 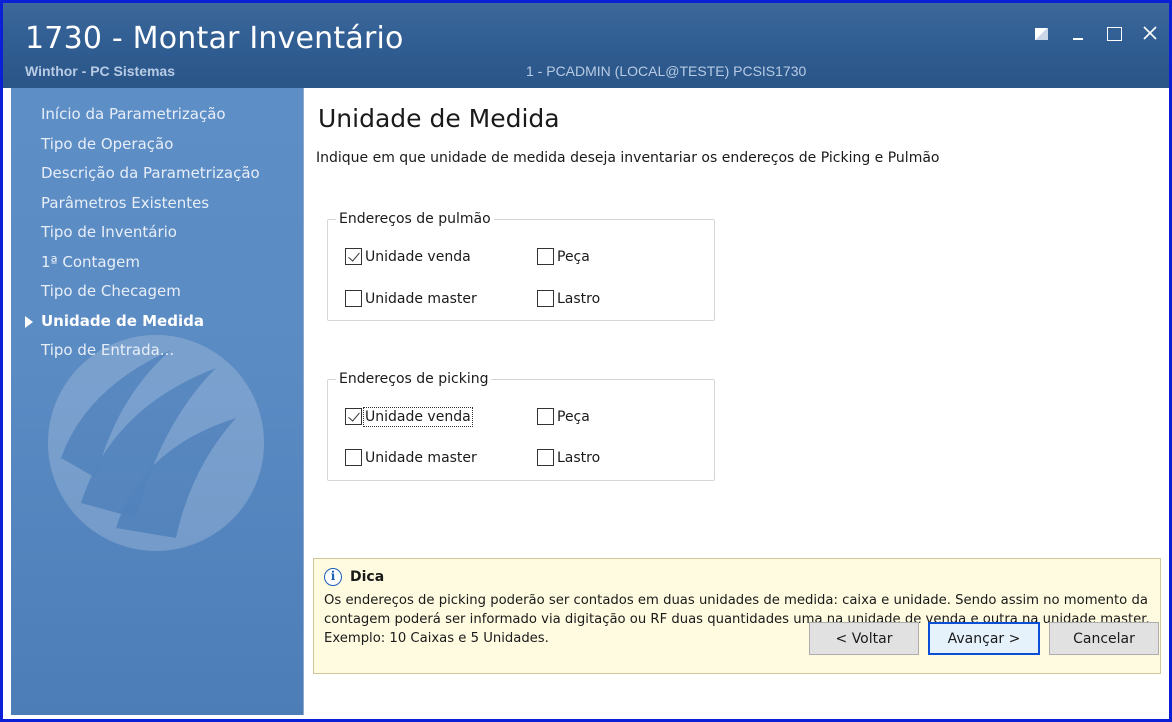 I want to click on sidebar-item-tipo-inventario: Tipo de Inventário, so click(x=157, y=233).